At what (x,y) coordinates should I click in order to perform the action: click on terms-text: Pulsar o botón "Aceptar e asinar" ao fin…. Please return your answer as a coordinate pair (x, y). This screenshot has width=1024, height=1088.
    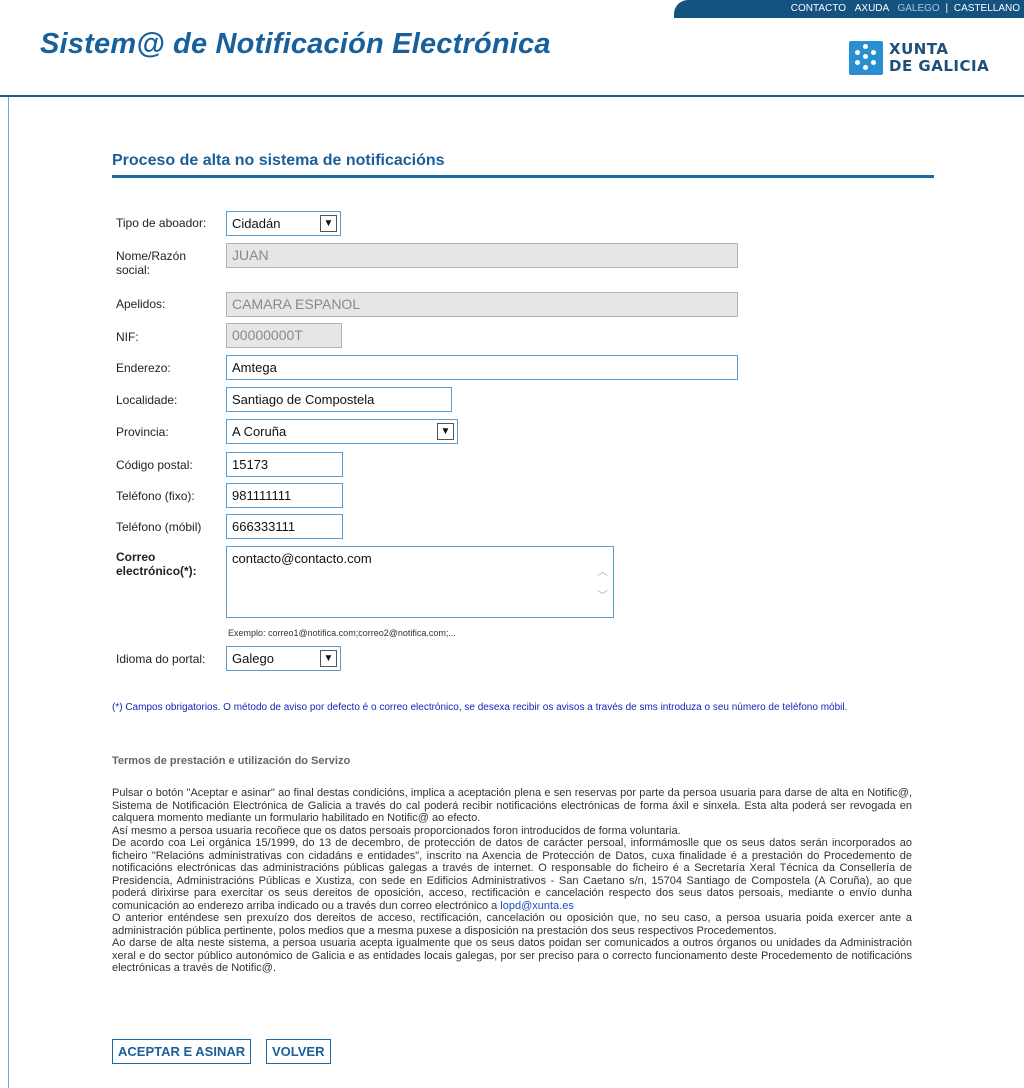
    Looking at the image, I should click on (512, 881).